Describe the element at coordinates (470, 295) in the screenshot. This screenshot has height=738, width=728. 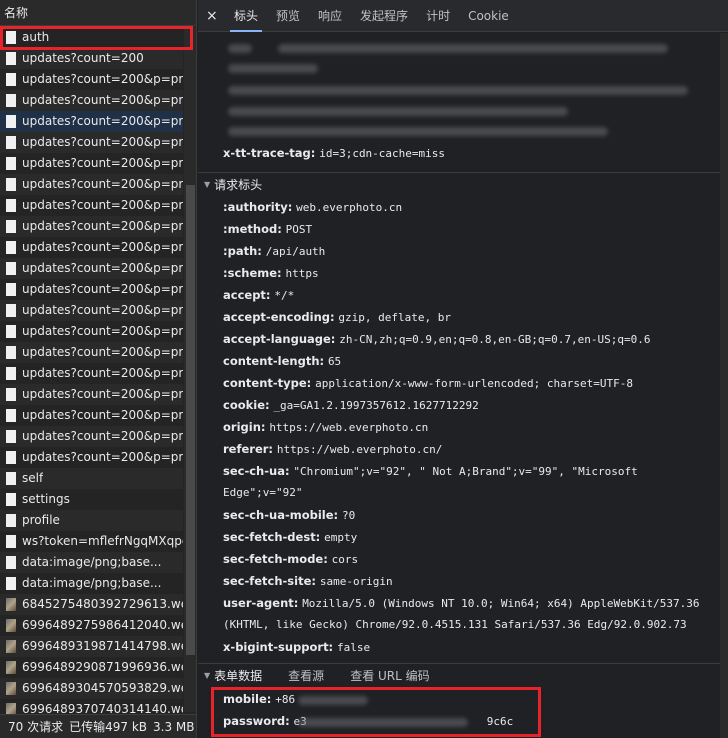
I see `request-header-row: accept: */*` at that location.